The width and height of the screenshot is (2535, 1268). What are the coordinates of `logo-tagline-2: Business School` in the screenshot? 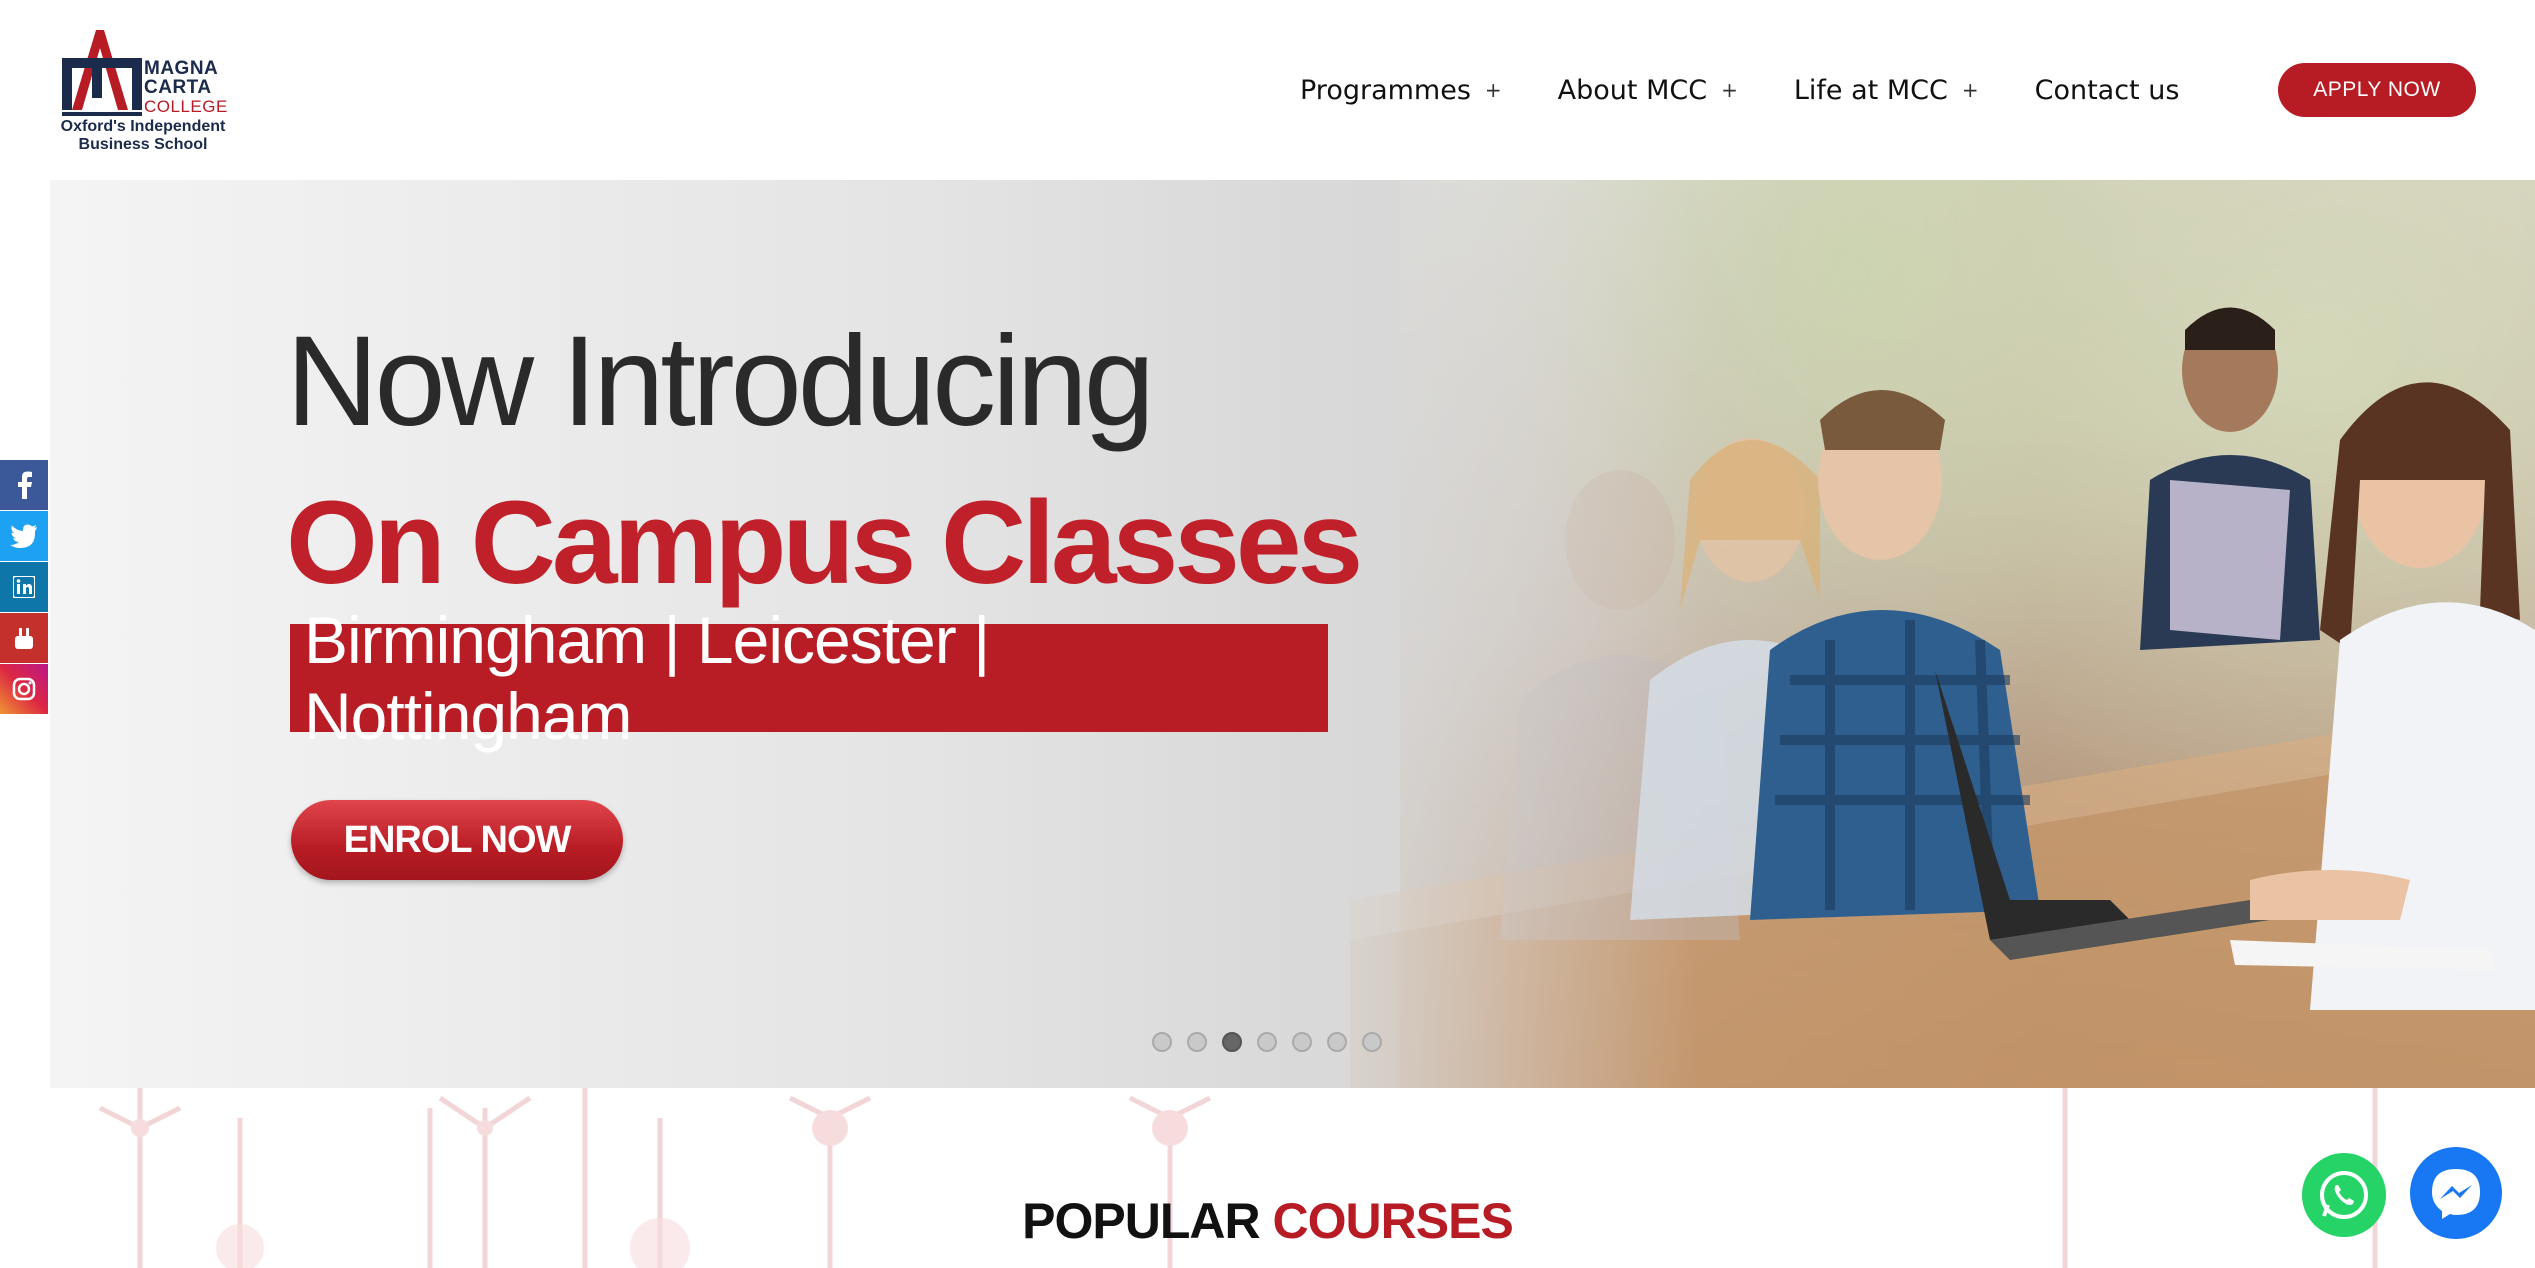 It's located at (143, 144).